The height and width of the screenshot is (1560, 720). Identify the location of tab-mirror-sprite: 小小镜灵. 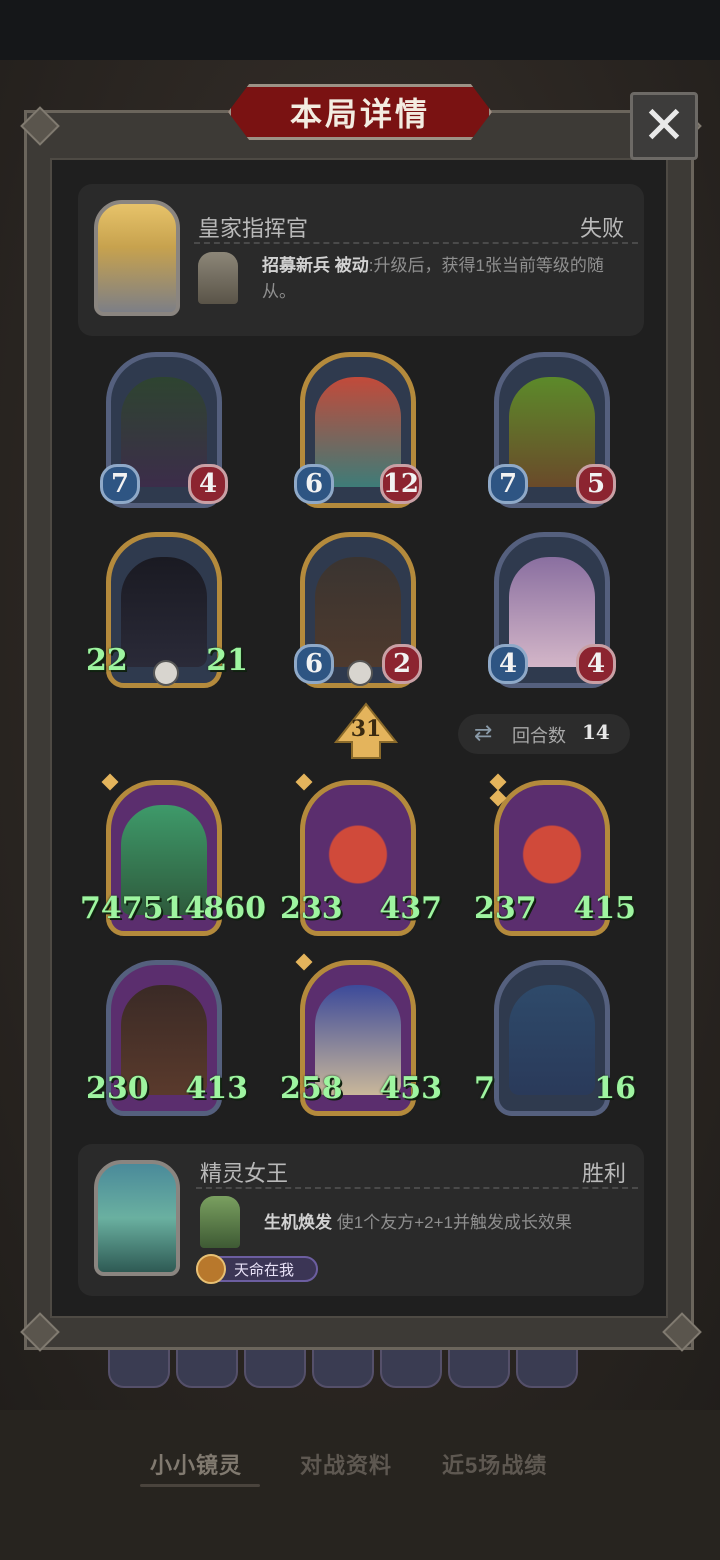
(196, 1464).